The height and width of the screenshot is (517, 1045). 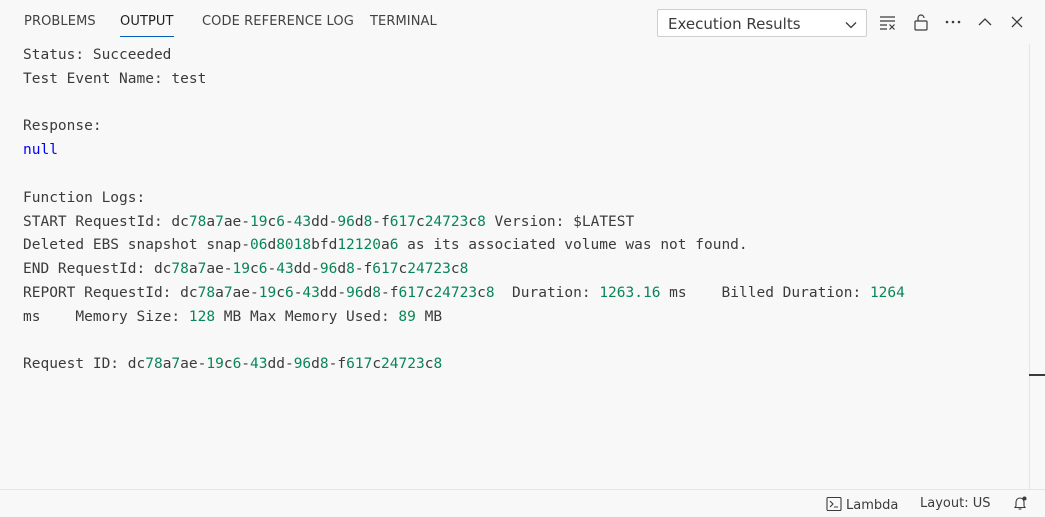 I want to click on keyboard-layout-status: Layout: US, so click(x=955, y=503).